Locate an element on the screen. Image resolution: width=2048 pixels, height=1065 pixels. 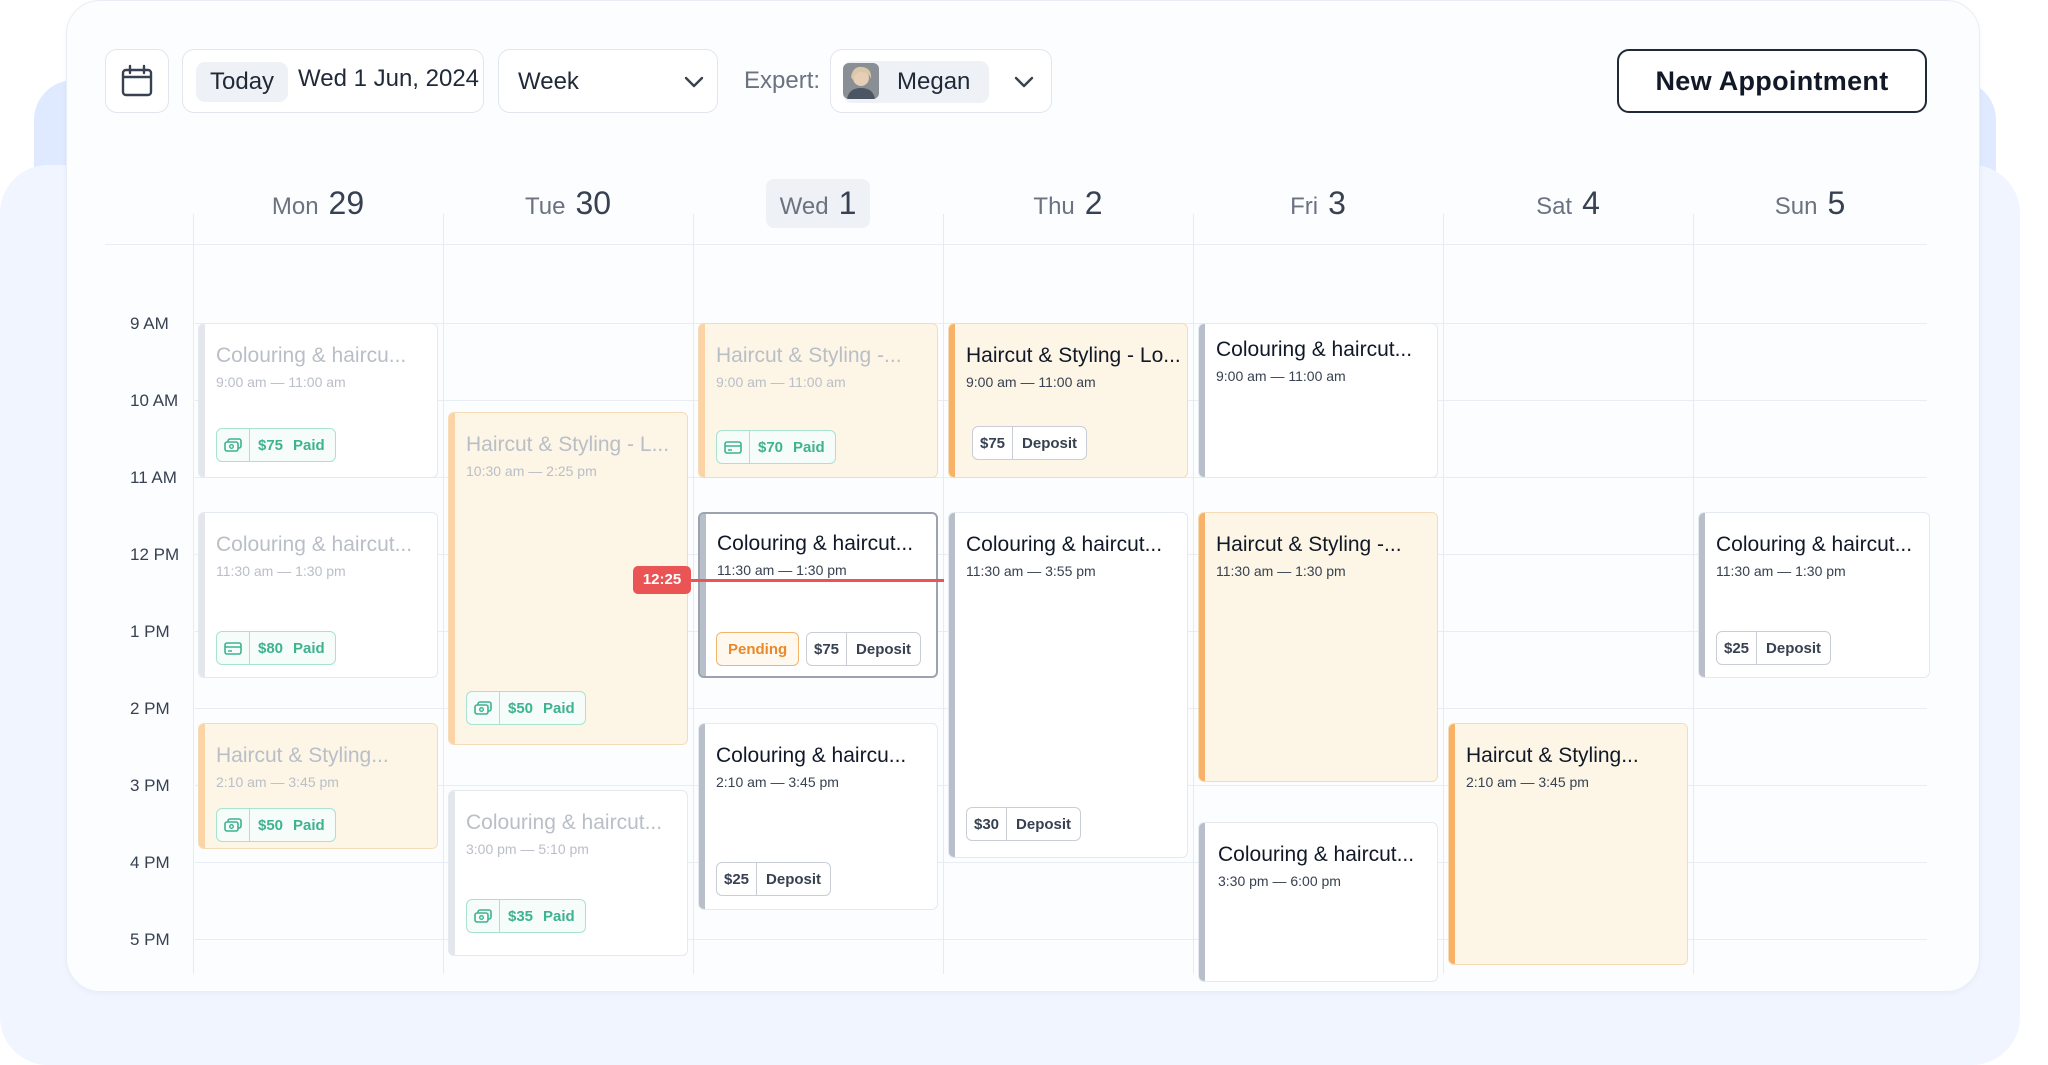
payment-badge: $50 Paid is located at coordinates (276, 825).